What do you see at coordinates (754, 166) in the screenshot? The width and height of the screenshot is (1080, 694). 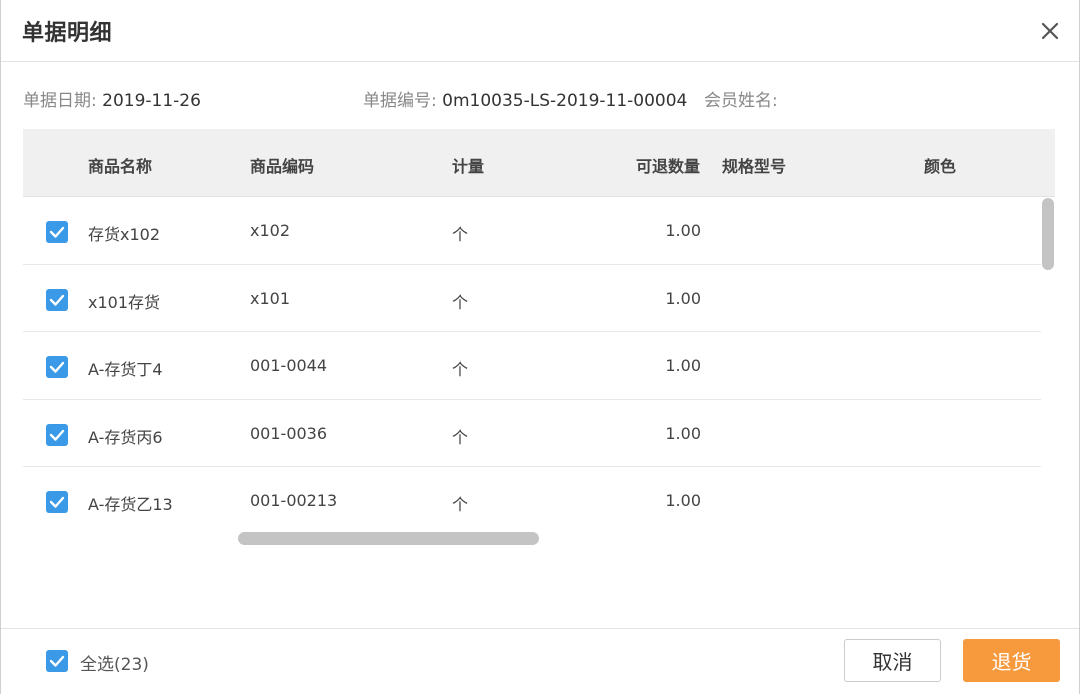 I see `column-header-spec: 规格型号` at bounding box center [754, 166].